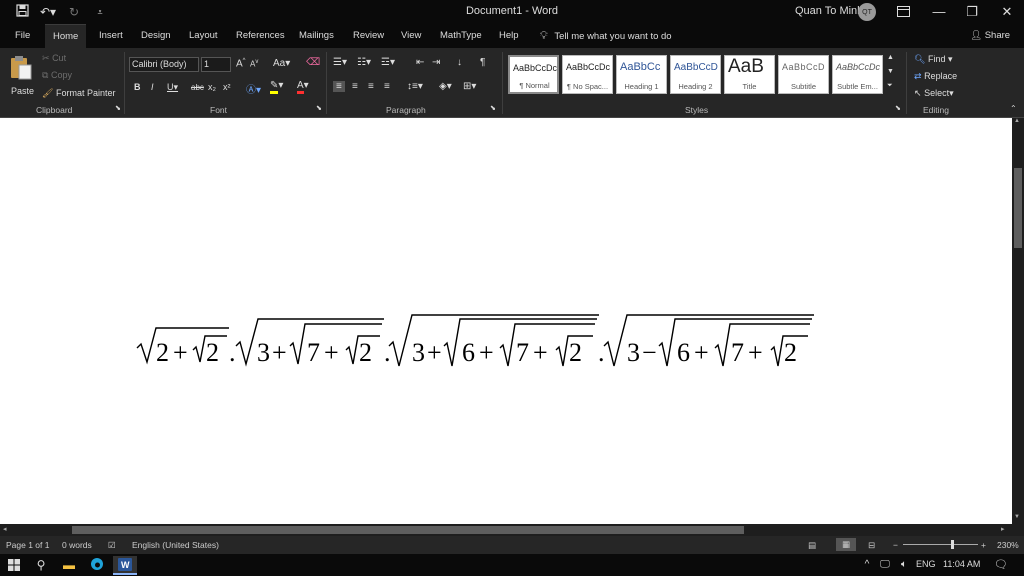 The height and width of the screenshot is (576, 1024). I want to click on underline-button: U▾, so click(172, 87).